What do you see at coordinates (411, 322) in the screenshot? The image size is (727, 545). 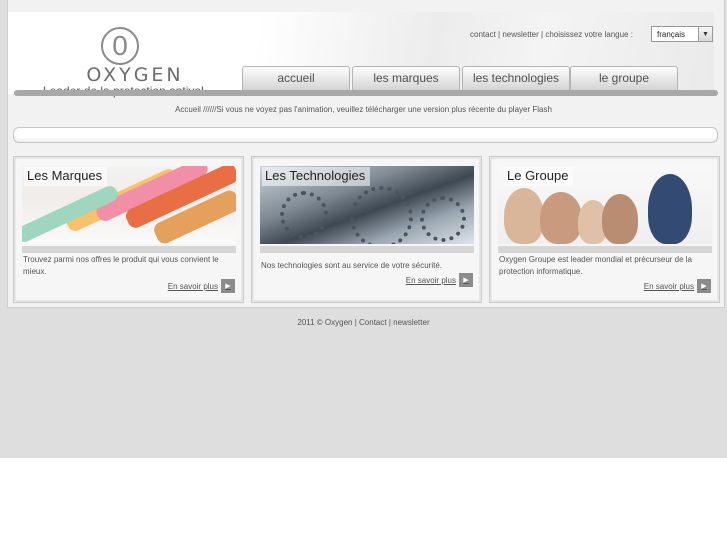 I see `footer-newsletter-link: newsletter` at bounding box center [411, 322].